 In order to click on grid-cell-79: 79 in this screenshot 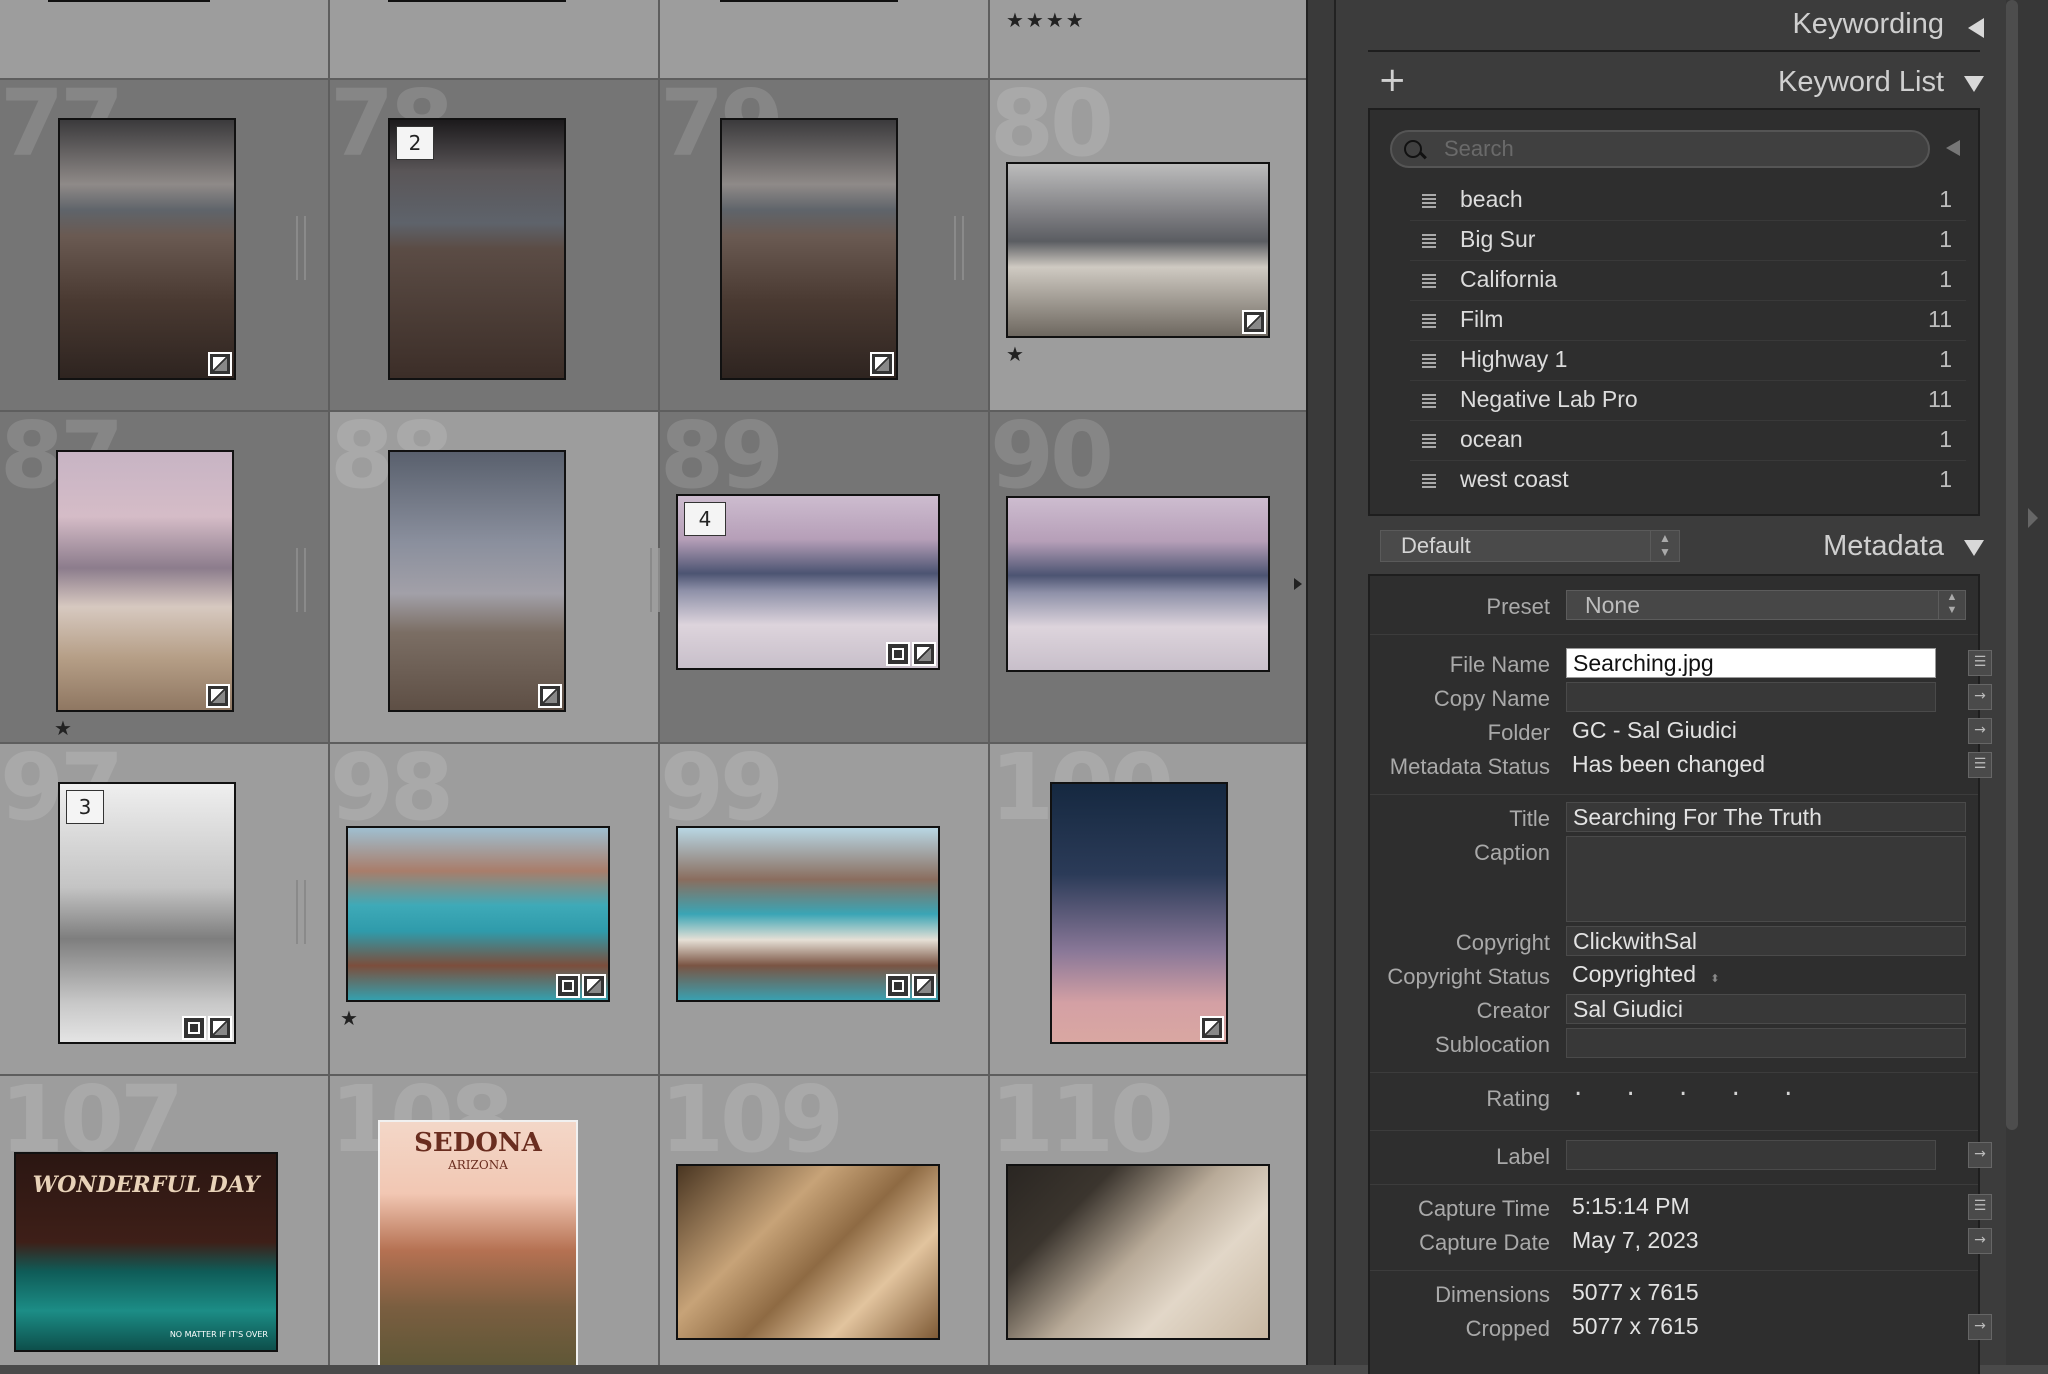, I will do `click(825, 241)`.